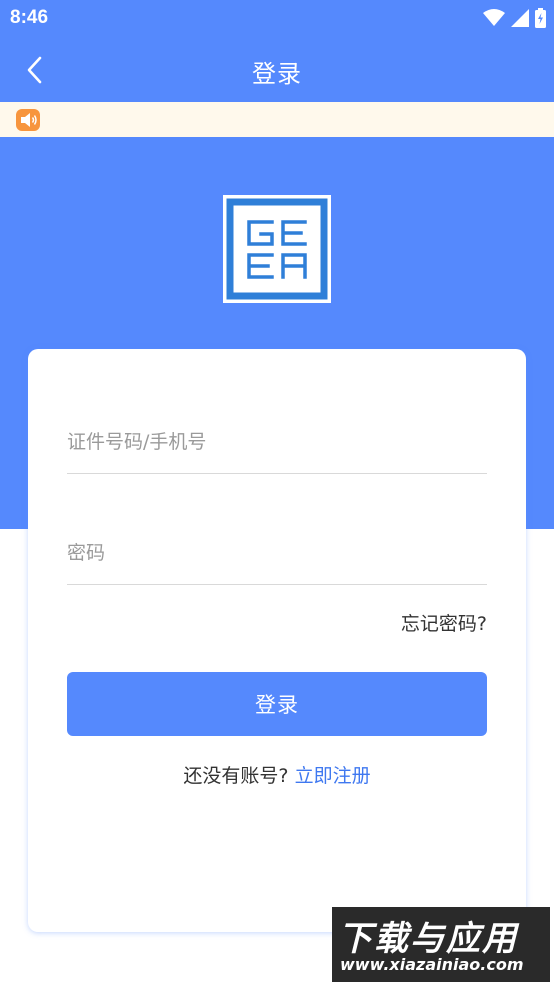  What do you see at coordinates (494, 17) in the screenshot?
I see `wifi-icon` at bounding box center [494, 17].